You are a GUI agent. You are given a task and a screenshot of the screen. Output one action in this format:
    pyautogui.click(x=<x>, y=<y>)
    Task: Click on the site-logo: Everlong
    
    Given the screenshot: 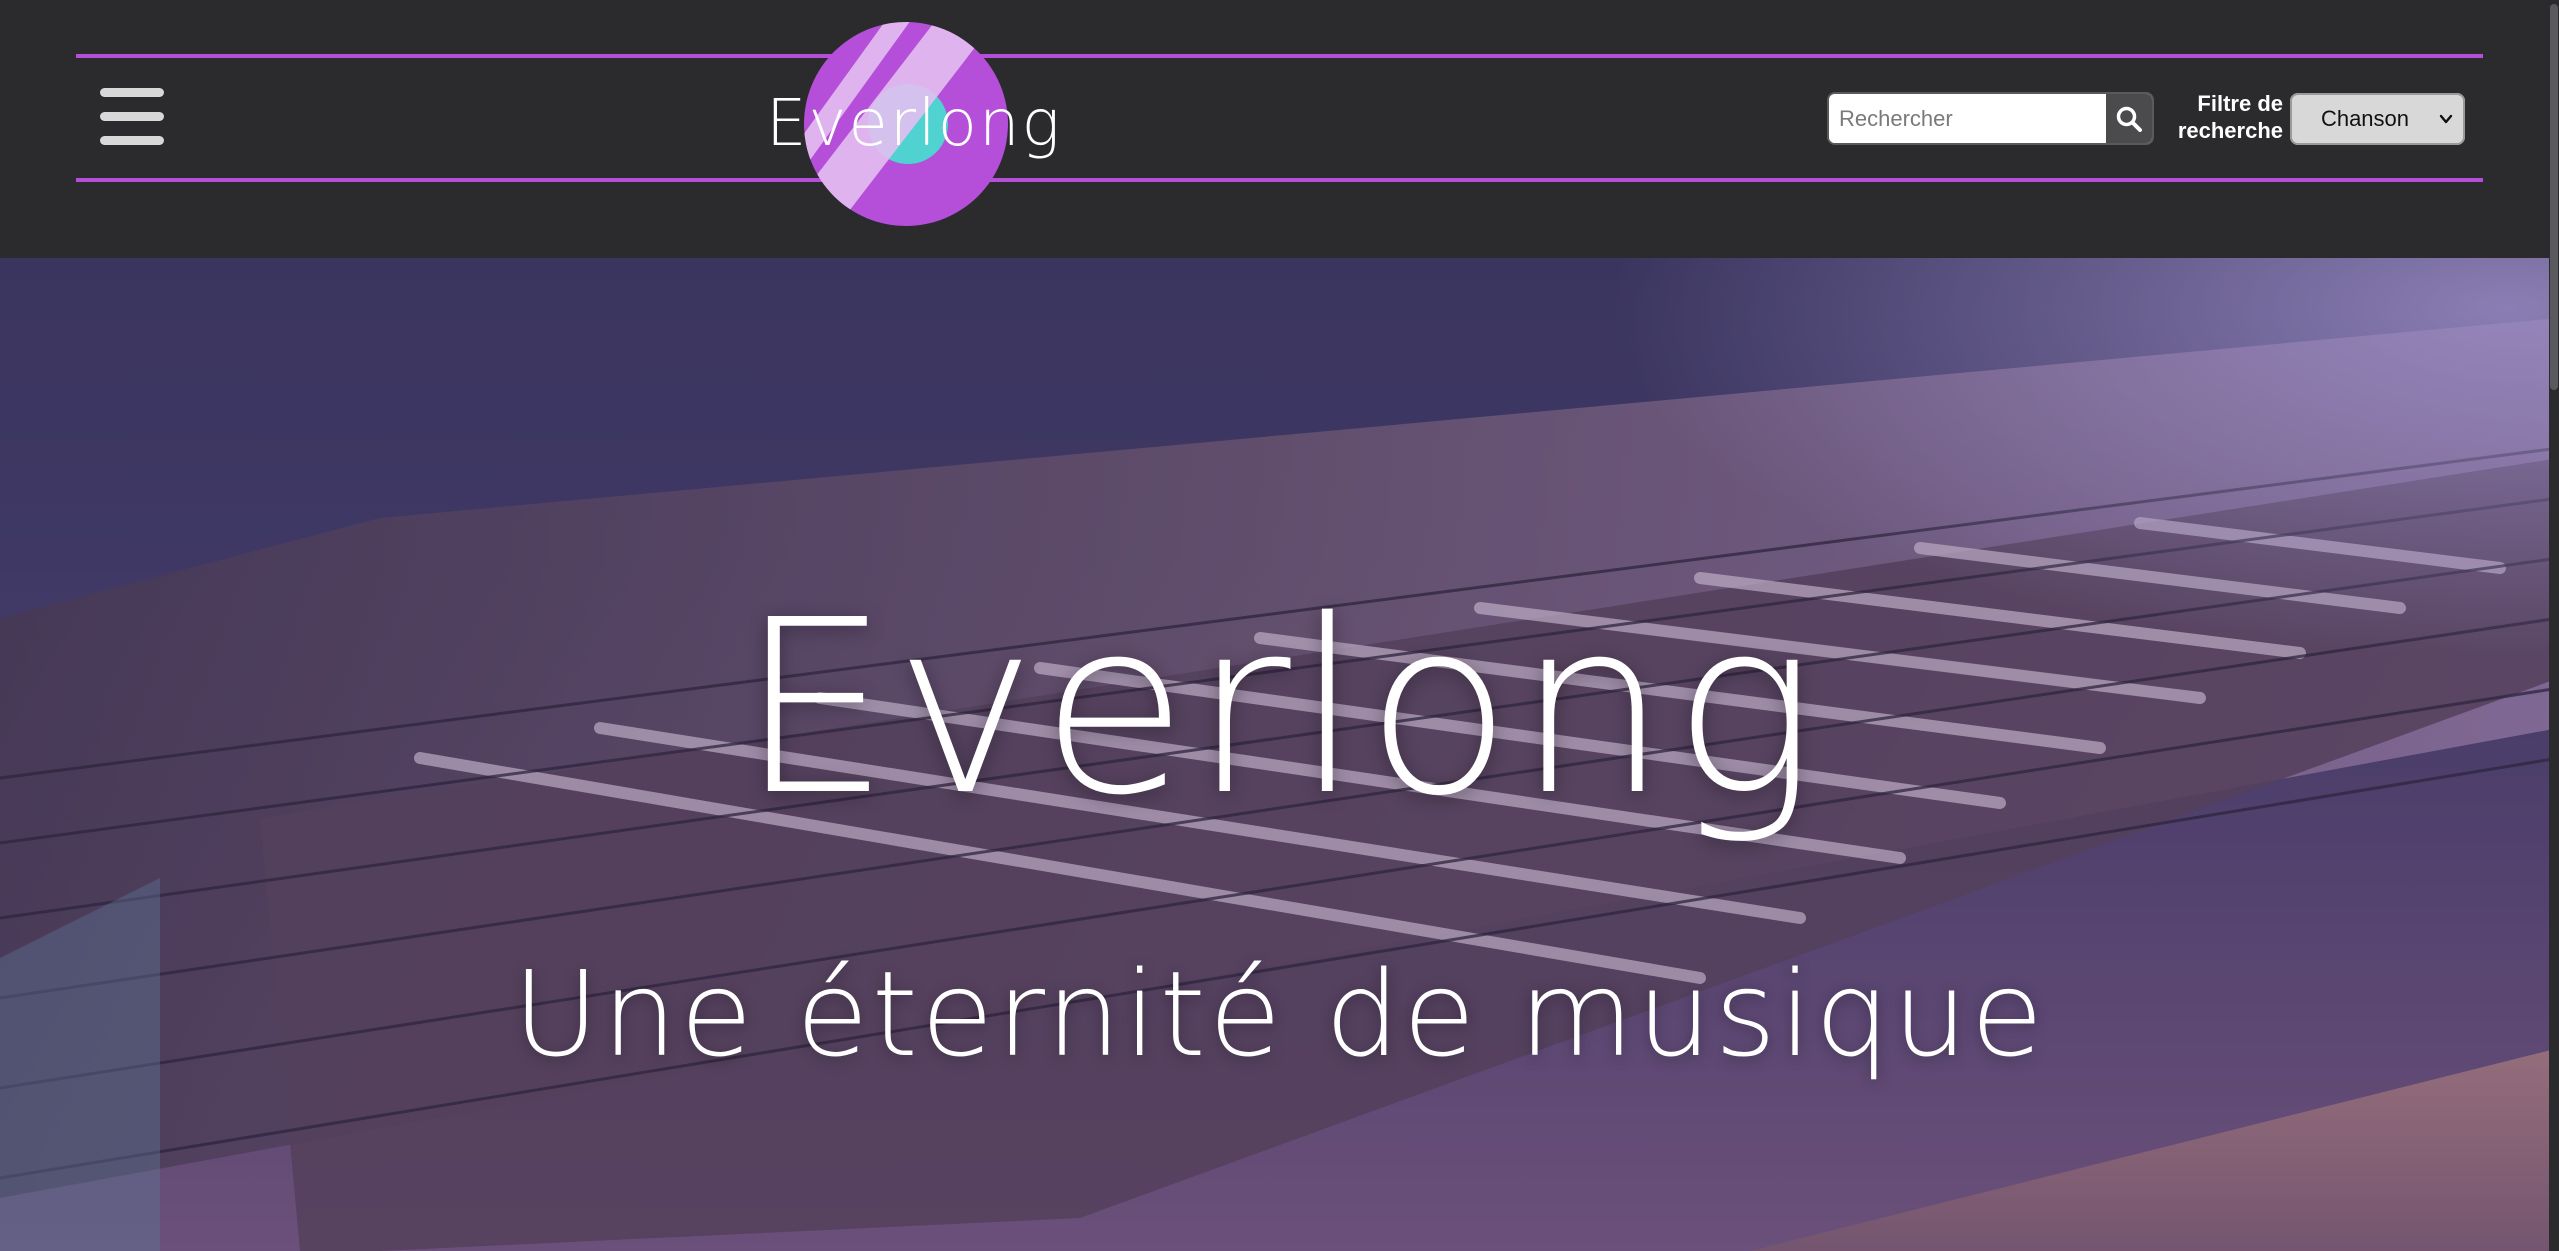 What is the action you would take?
    pyautogui.click(x=914, y=124)
    